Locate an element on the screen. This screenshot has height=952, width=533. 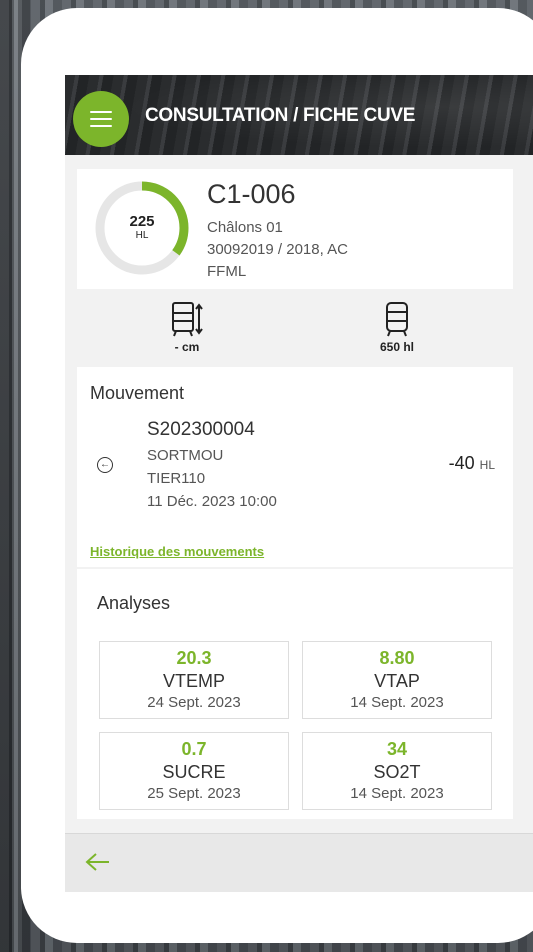
analysis-value: 0.7 is located at coordinates (194, 749).